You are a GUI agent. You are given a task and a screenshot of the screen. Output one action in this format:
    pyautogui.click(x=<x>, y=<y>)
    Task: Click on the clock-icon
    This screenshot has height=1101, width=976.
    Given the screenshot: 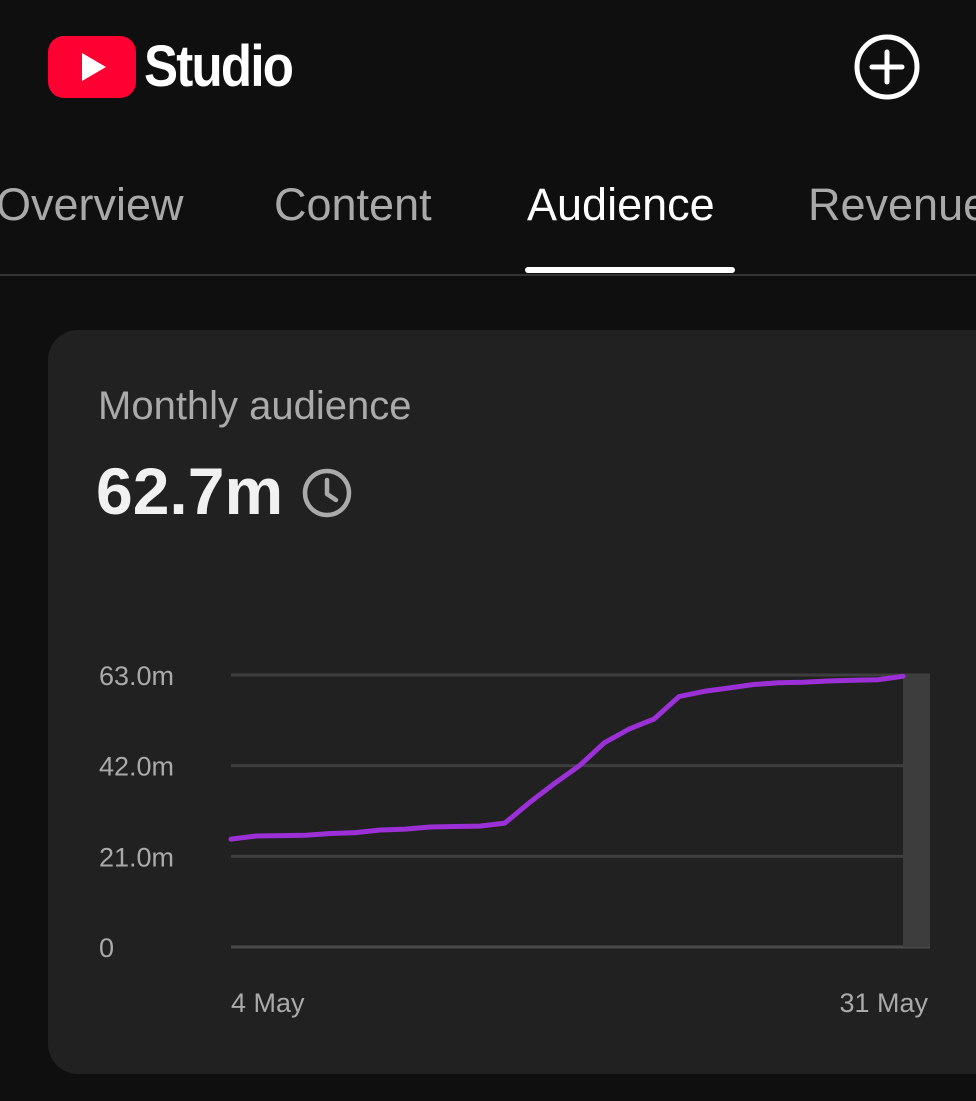 What is the action you would take?
    pyautogui.click(x=327, y=493)
    